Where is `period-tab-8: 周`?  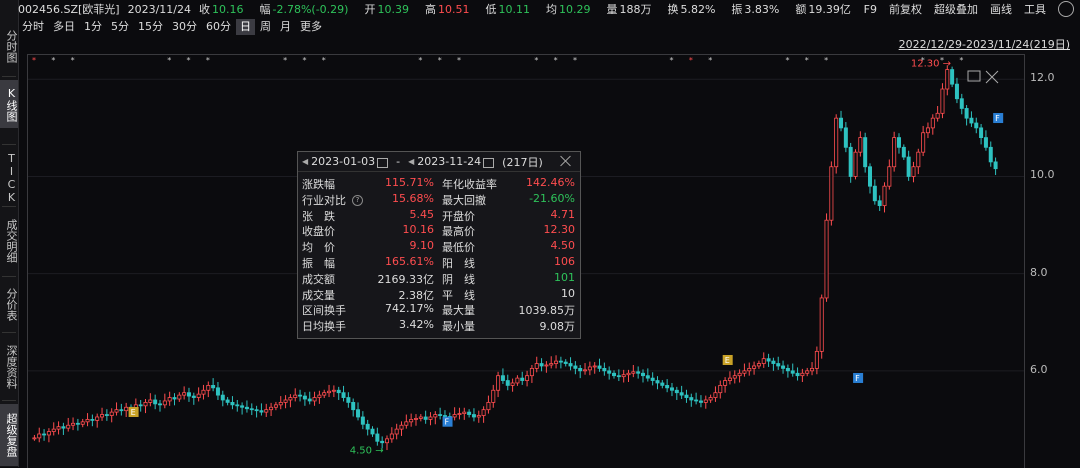 period-tab-8: 周 is located at coordinates (265, 27).